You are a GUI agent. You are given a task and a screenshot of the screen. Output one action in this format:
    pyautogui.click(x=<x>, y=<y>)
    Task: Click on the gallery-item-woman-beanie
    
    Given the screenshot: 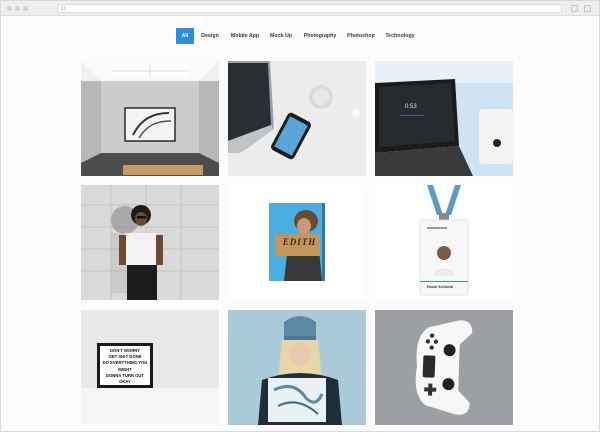 What is the action you would take?
    pyautogui.click(x=297, y=367)
    